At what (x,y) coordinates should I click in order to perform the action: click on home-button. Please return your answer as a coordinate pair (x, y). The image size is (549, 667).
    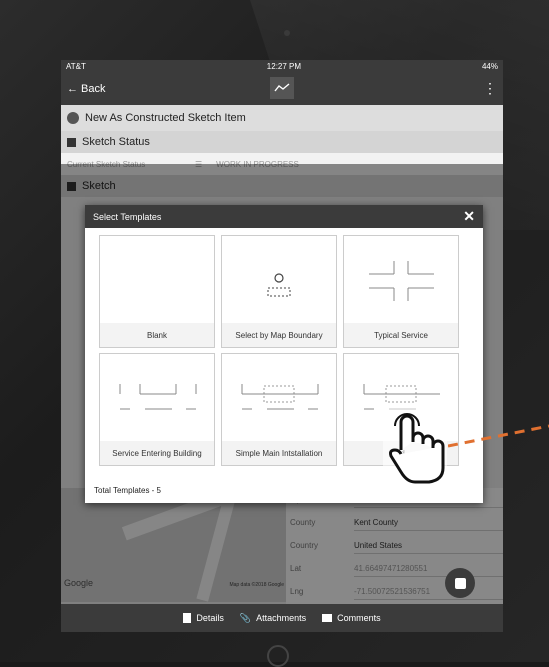
    Looking at the image, I should click on (278, 656).